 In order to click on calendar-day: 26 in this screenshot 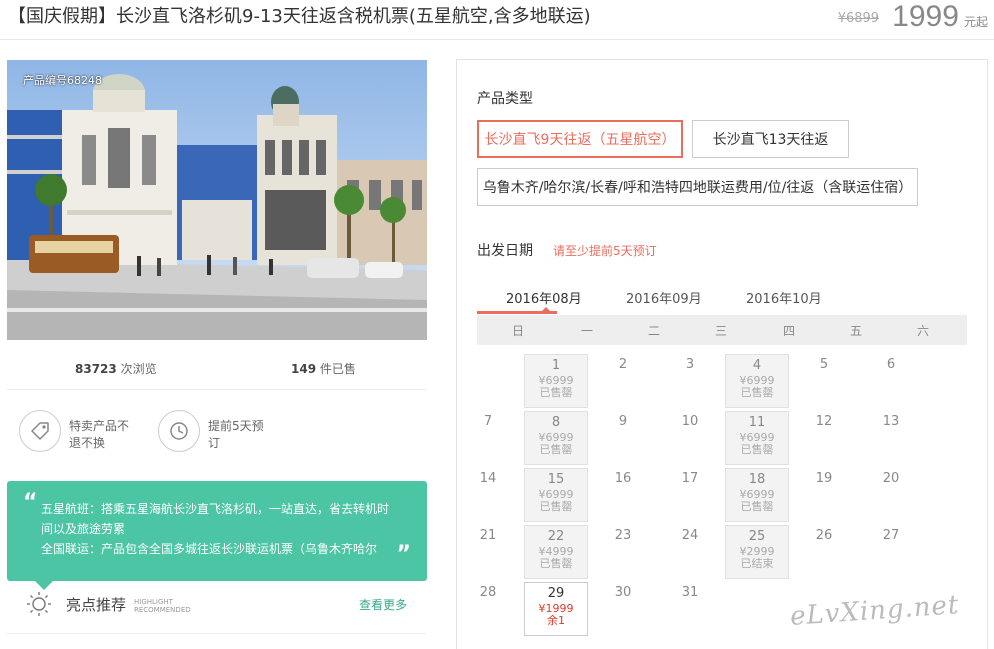, I will do `click(824, 552)`.